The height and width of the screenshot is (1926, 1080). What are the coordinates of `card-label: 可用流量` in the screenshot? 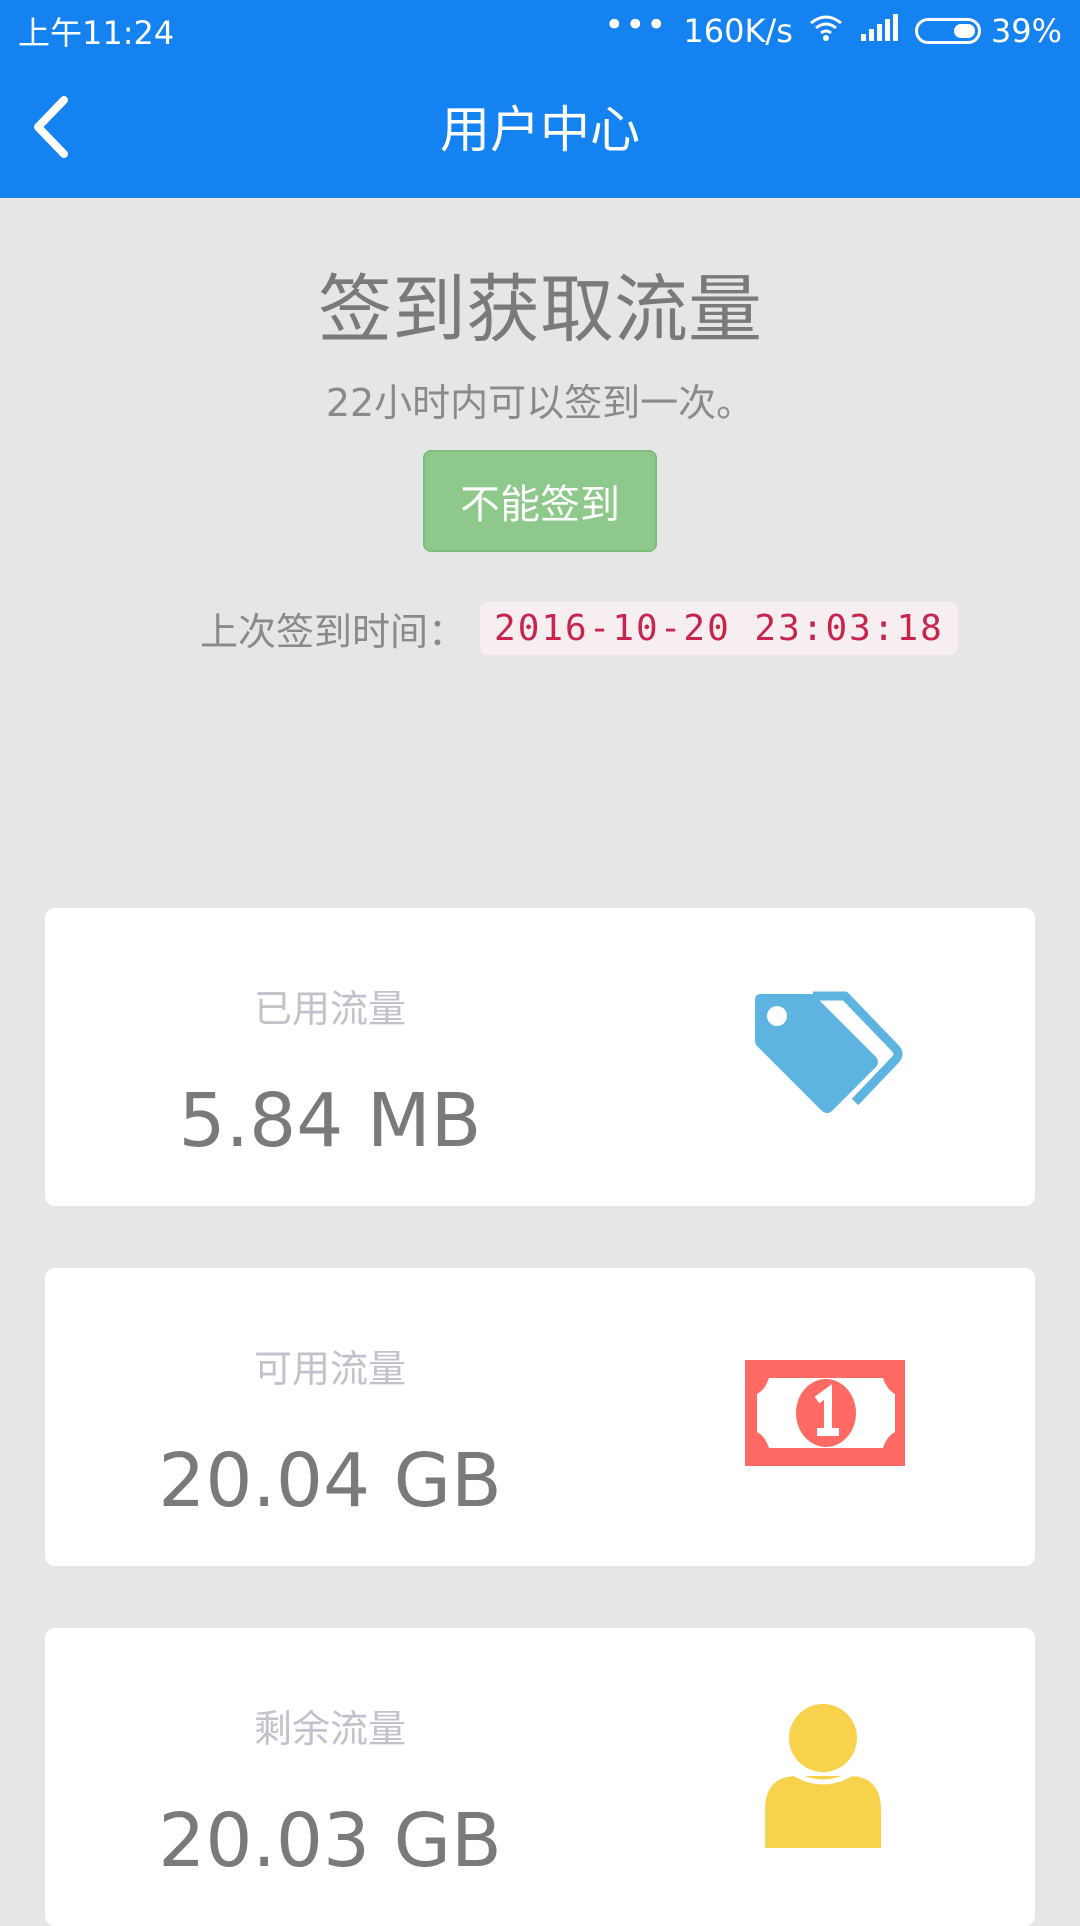 It's located at (329, 1369).